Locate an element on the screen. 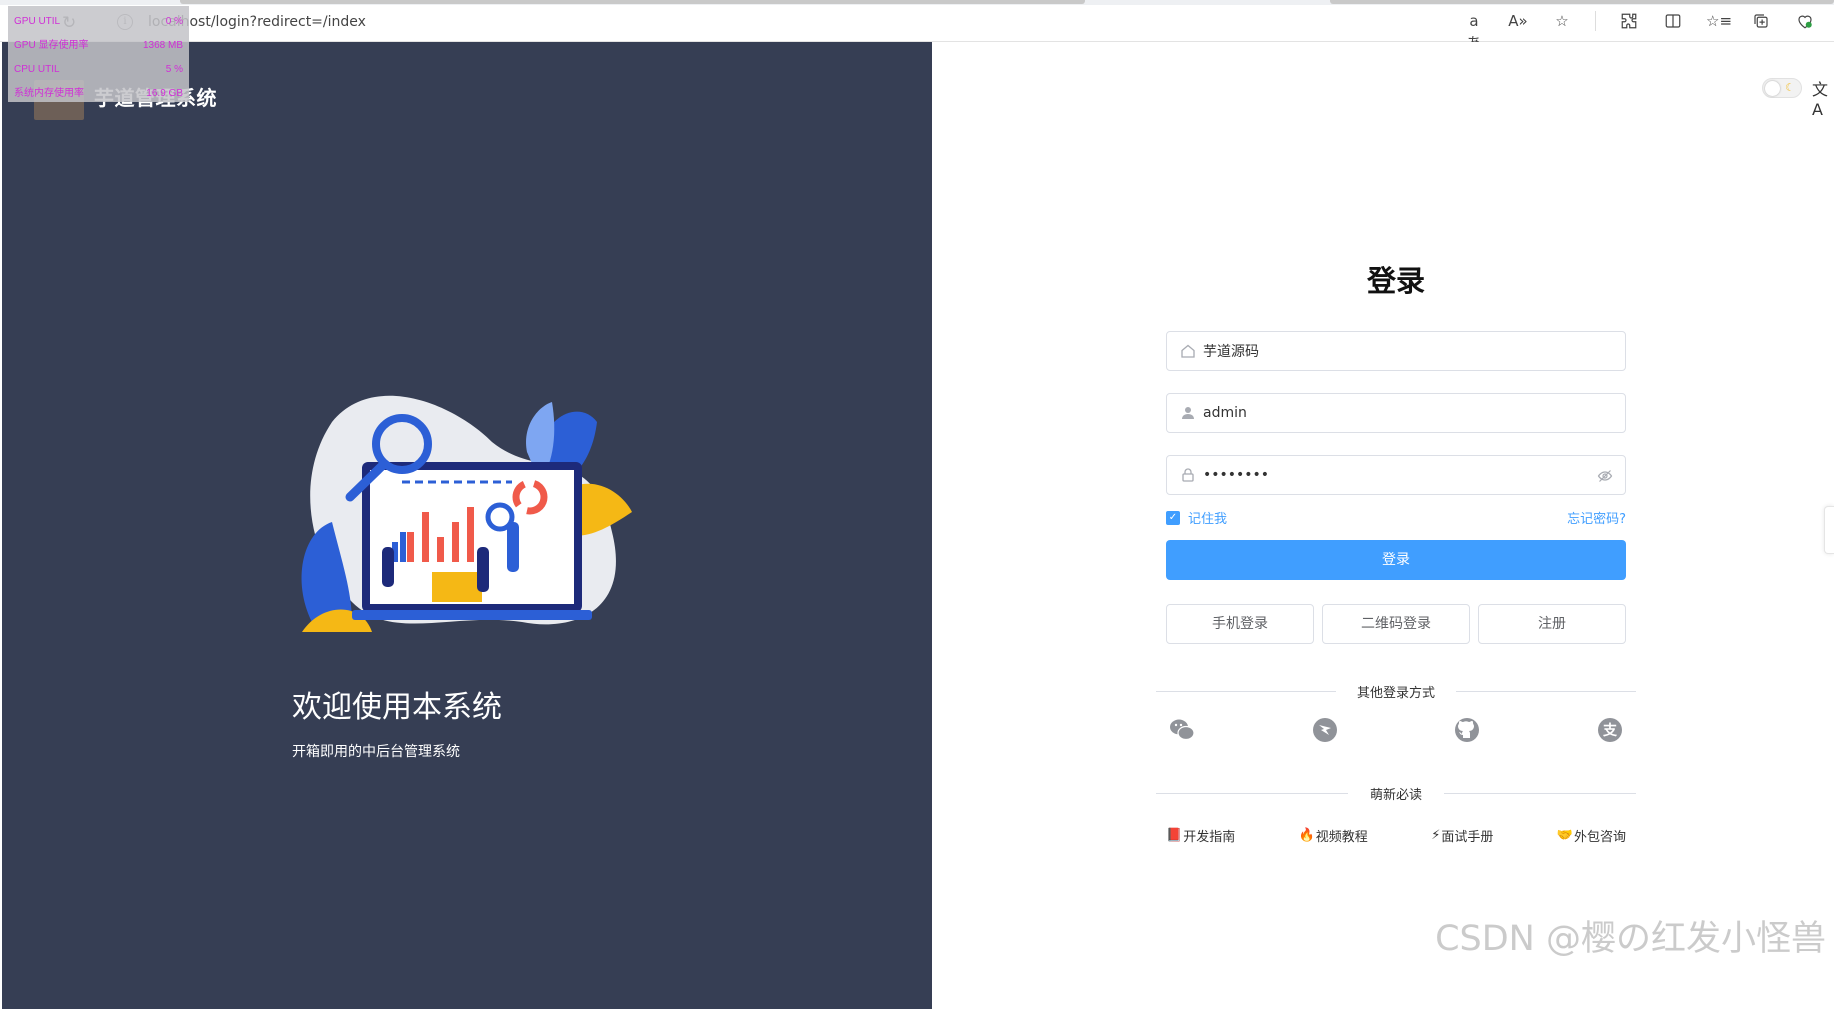  link-label: 视频教程 is located at coordinates (1342, 835).